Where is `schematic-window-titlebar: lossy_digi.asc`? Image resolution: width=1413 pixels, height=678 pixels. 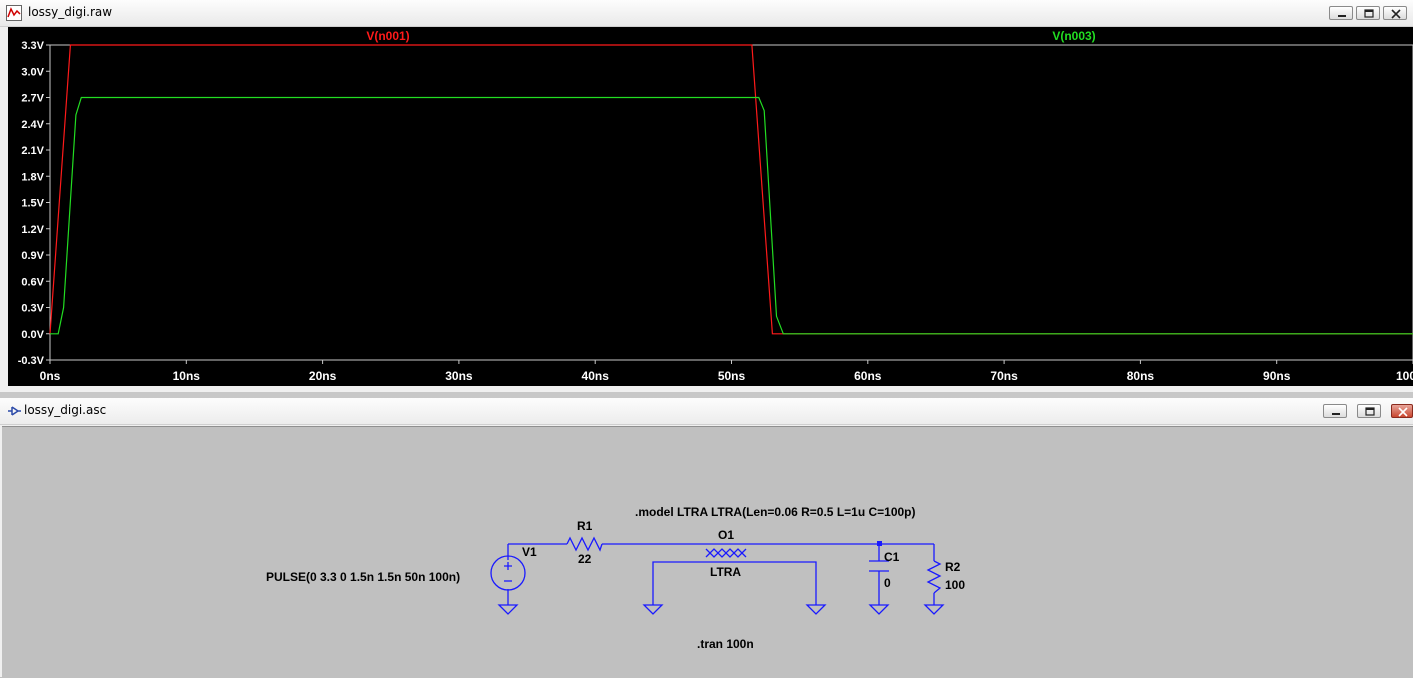
schematic-window-titlebar: lossy_digi.asc is located at coordinates (706, 411).